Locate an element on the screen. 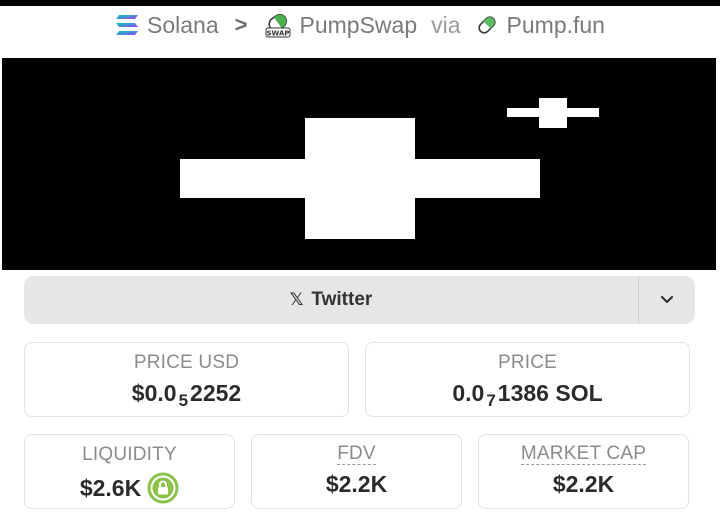  solana-icon is located at coordinates (127, 25).